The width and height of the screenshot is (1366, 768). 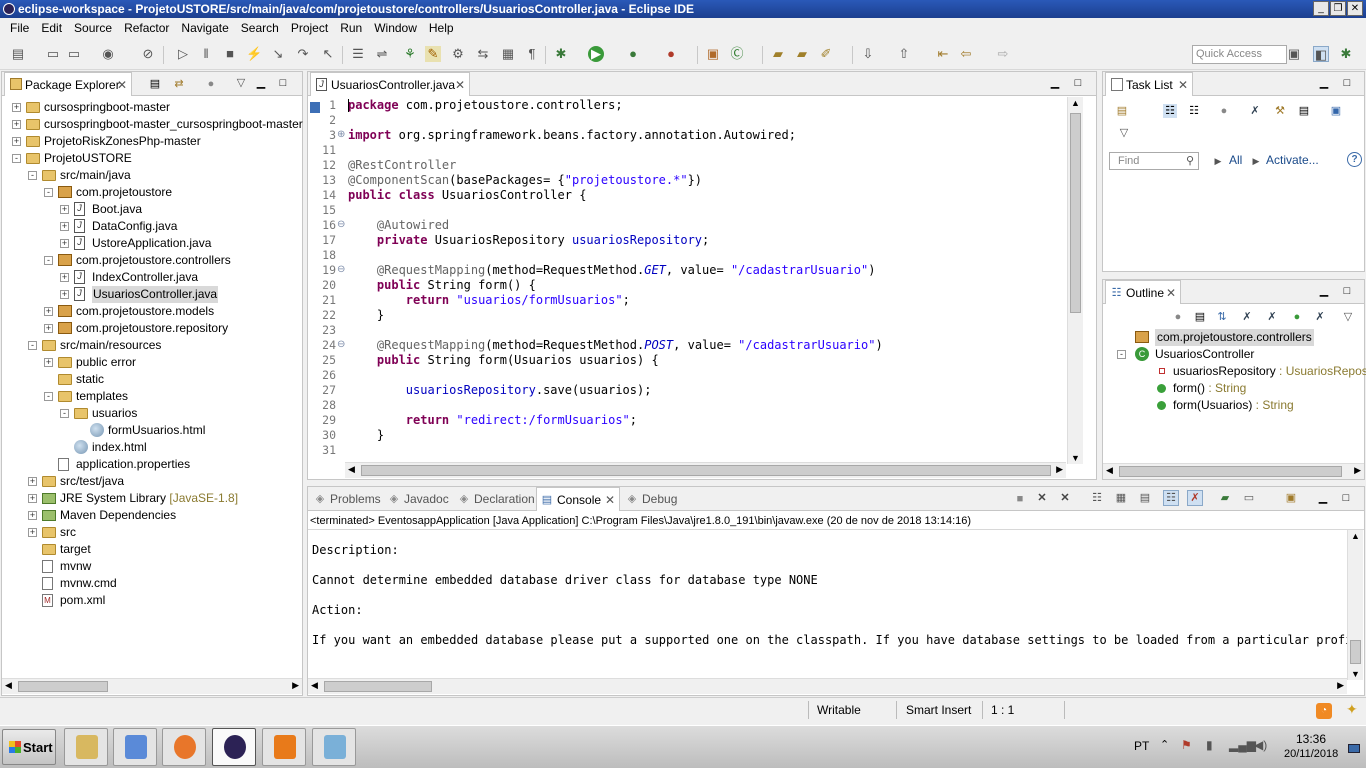 I want to click on show-whitespace-icon: ⚙, so click(x=458, y=54).